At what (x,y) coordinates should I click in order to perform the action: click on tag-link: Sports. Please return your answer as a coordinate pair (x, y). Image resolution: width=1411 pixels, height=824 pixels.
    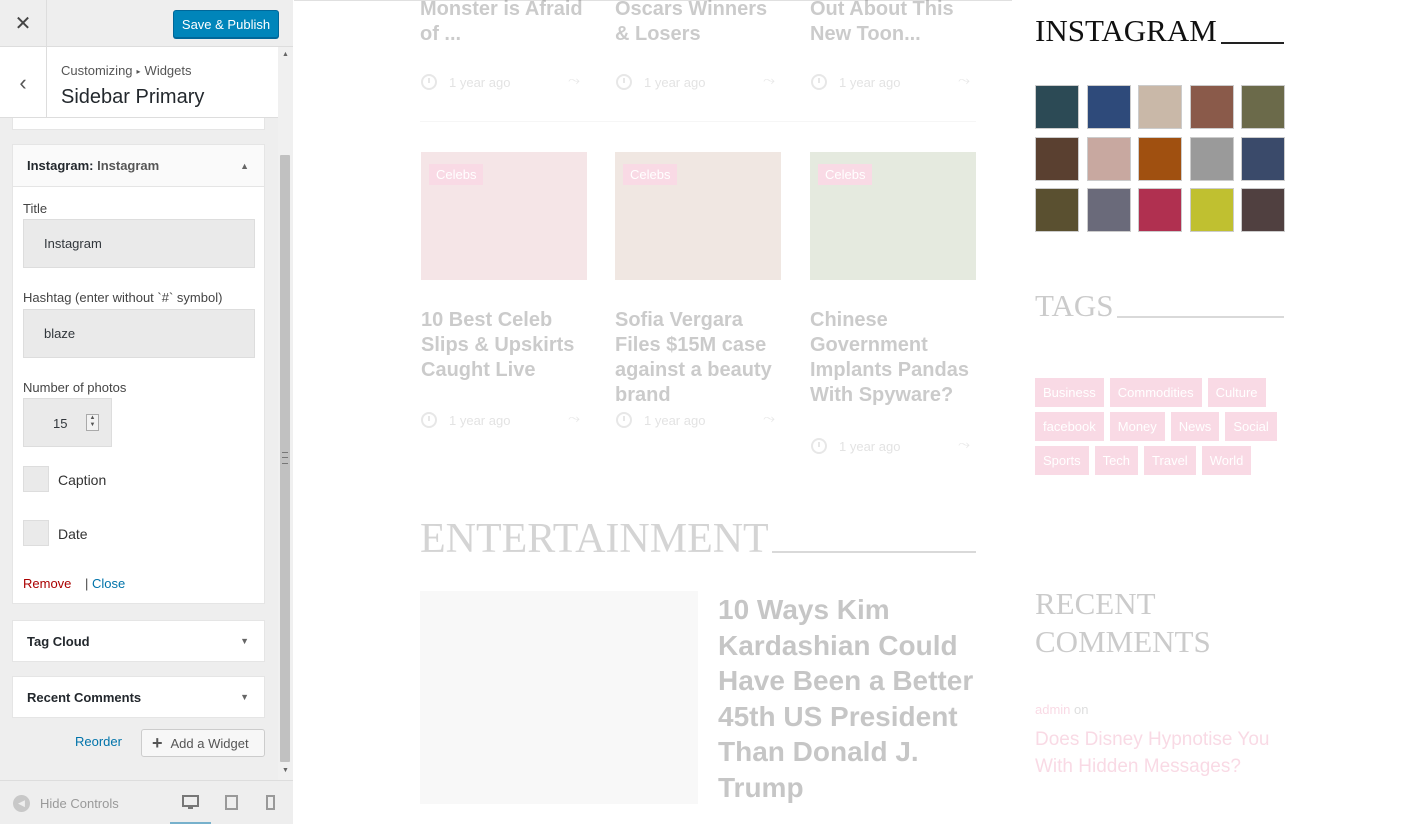
    Looking at the image, I should click on (1062, 460).